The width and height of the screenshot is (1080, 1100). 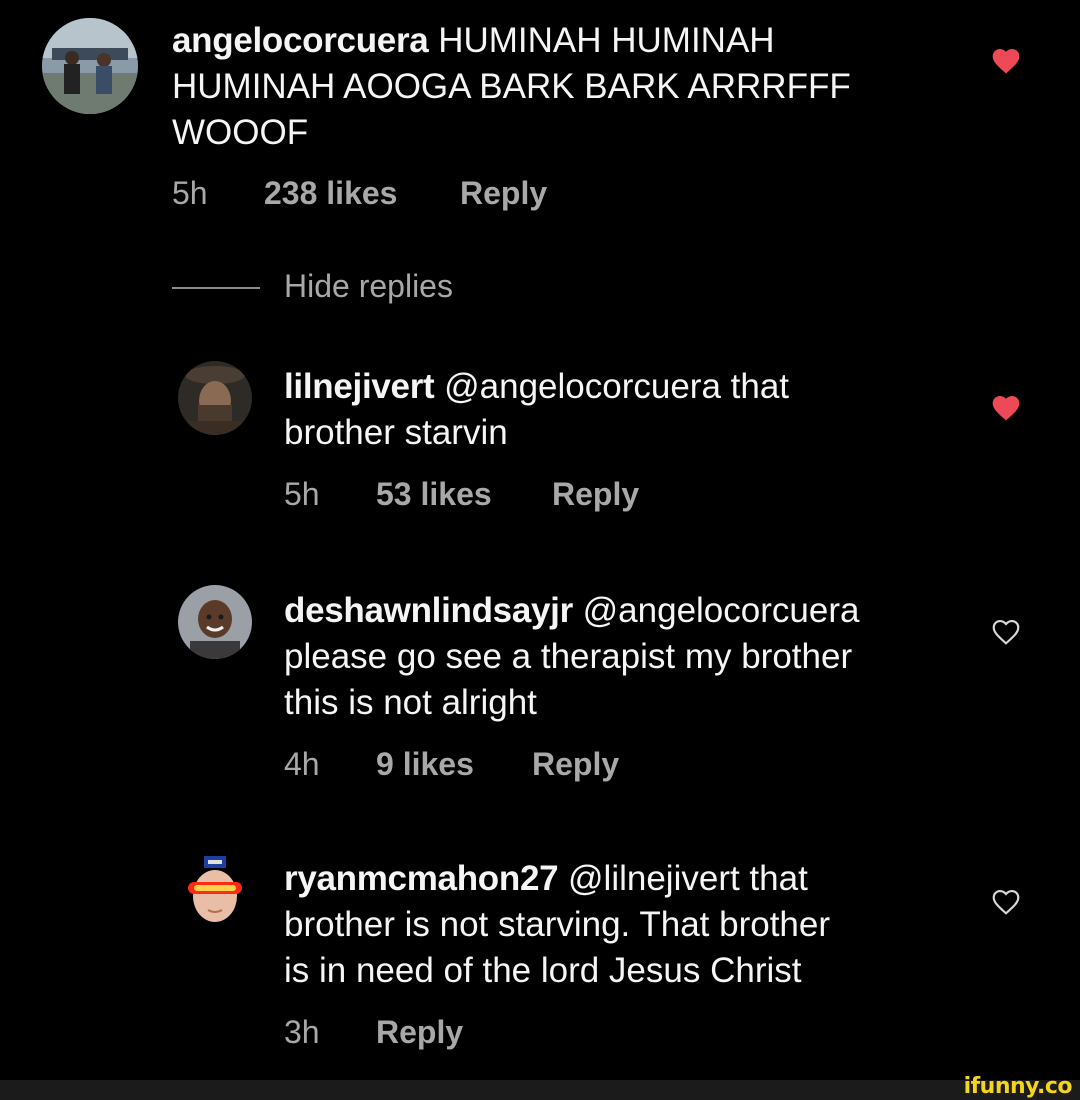 What do you see at coordinates (540, 1090) in the screenshot?
I see `footer-bar` at bounding box center [540, 1090].